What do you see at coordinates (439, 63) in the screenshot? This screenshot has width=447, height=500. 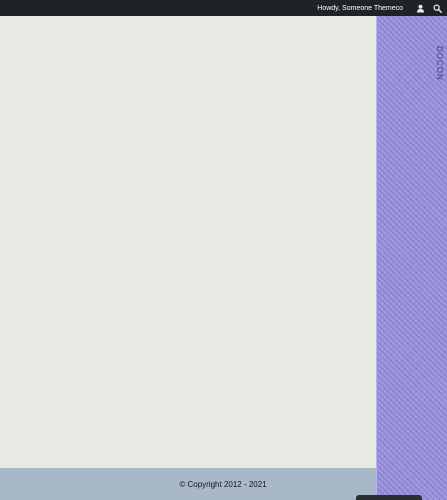 I see `side-panel-vertical-label: DOCON` at bounding box center [439, 63].